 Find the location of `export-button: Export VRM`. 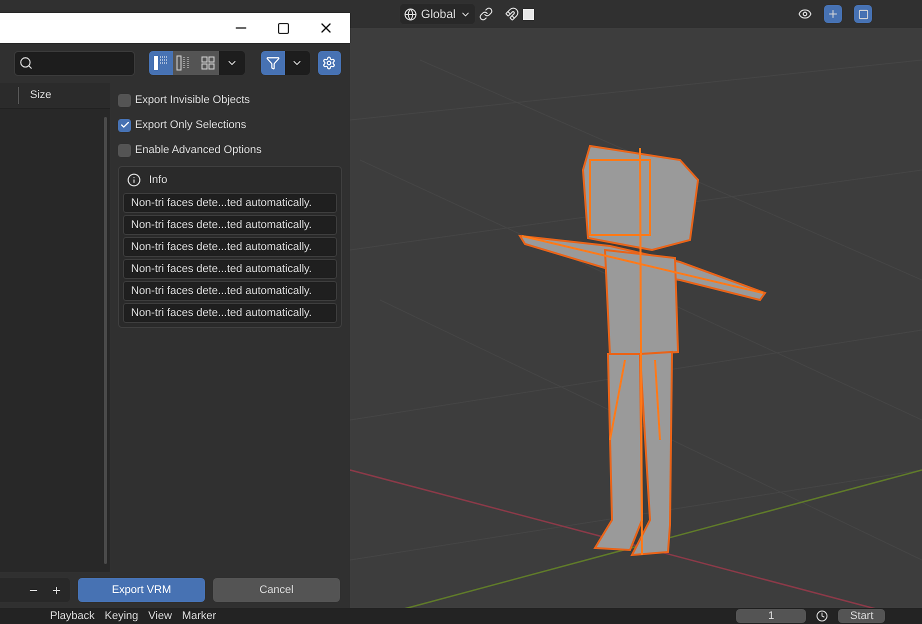

export-button: Export VRM is located at coordinates (141, 590).